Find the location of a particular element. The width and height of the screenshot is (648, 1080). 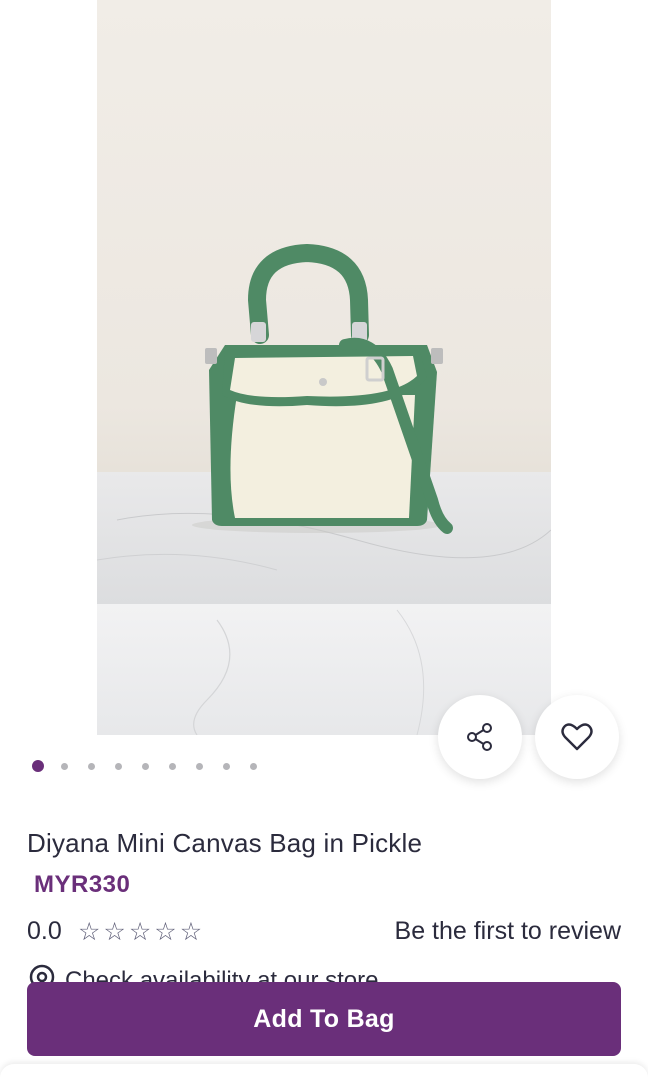

share-button is located at coordinates (480, 737).